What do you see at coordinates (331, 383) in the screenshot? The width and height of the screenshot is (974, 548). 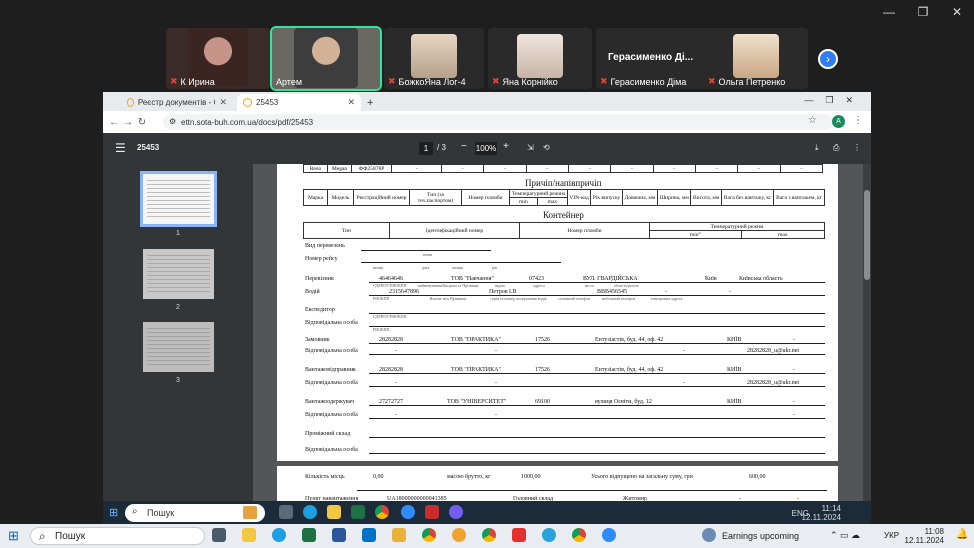 I see `shipper-responsible-label: Відповідальна особа` at bounding box center [331, 383].